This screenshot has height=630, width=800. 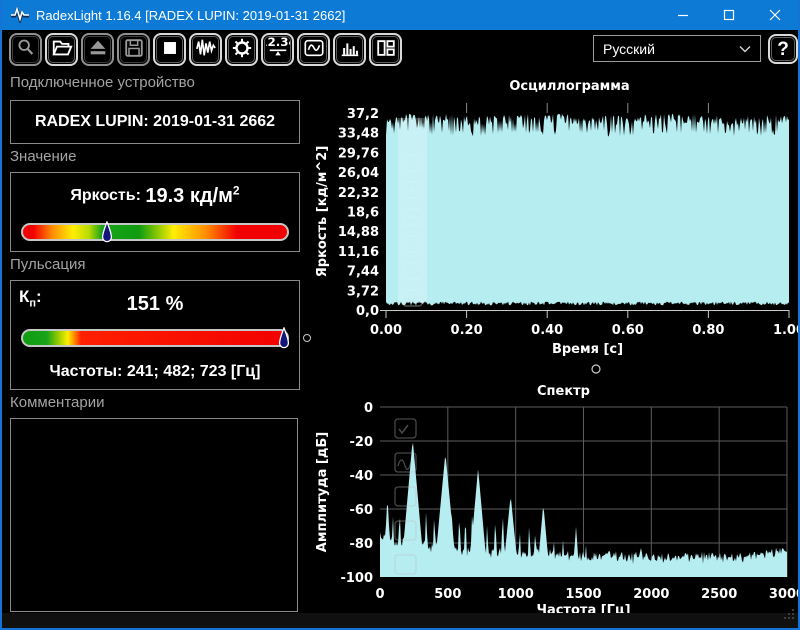 I want to click on curve-icon, so click(x=314, y=49).